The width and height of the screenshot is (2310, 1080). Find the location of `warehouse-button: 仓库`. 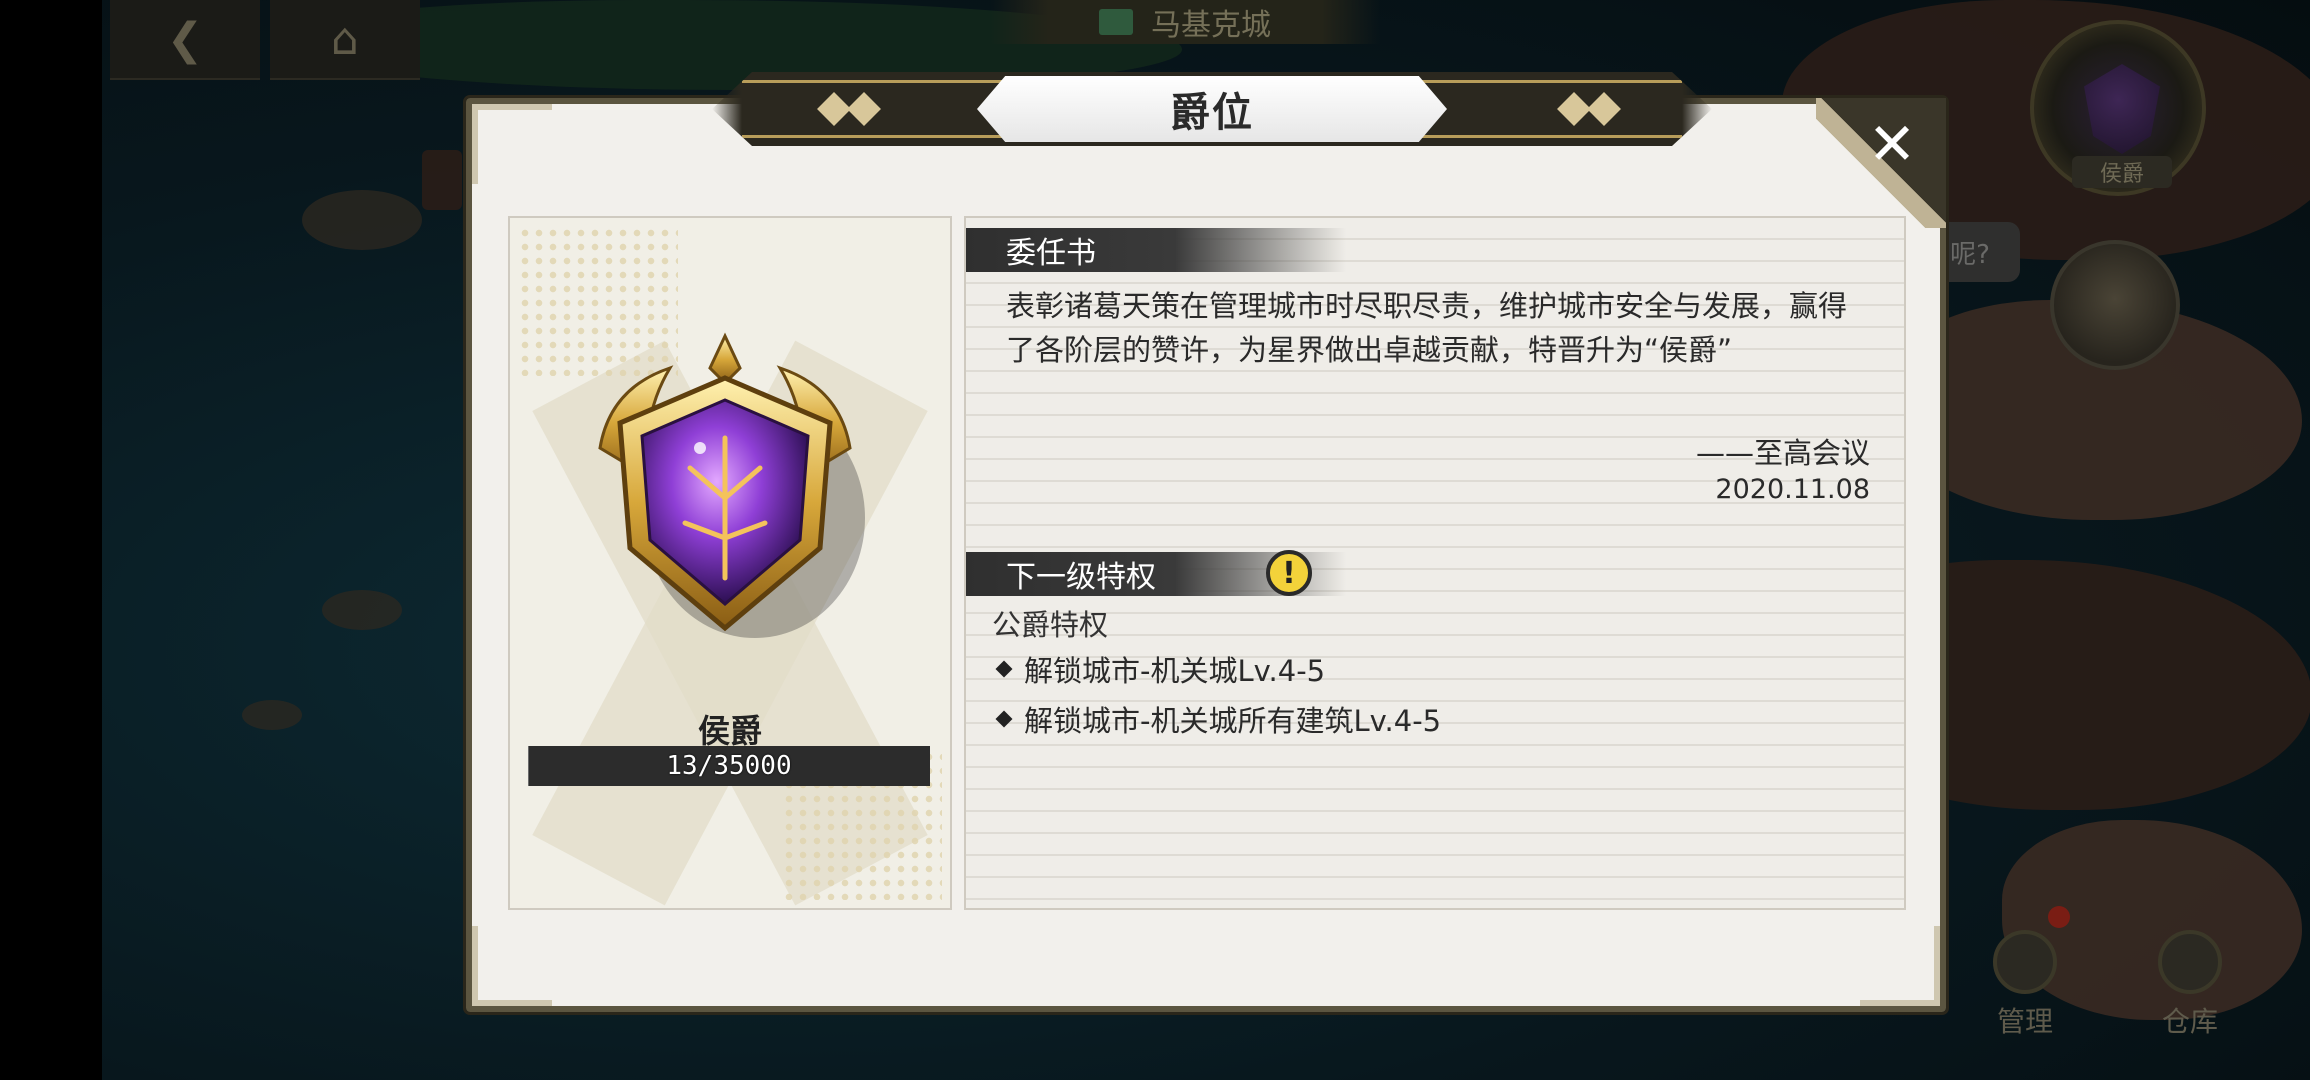

warehouse-button: 仓库 is located at coordinates (2190, 975).